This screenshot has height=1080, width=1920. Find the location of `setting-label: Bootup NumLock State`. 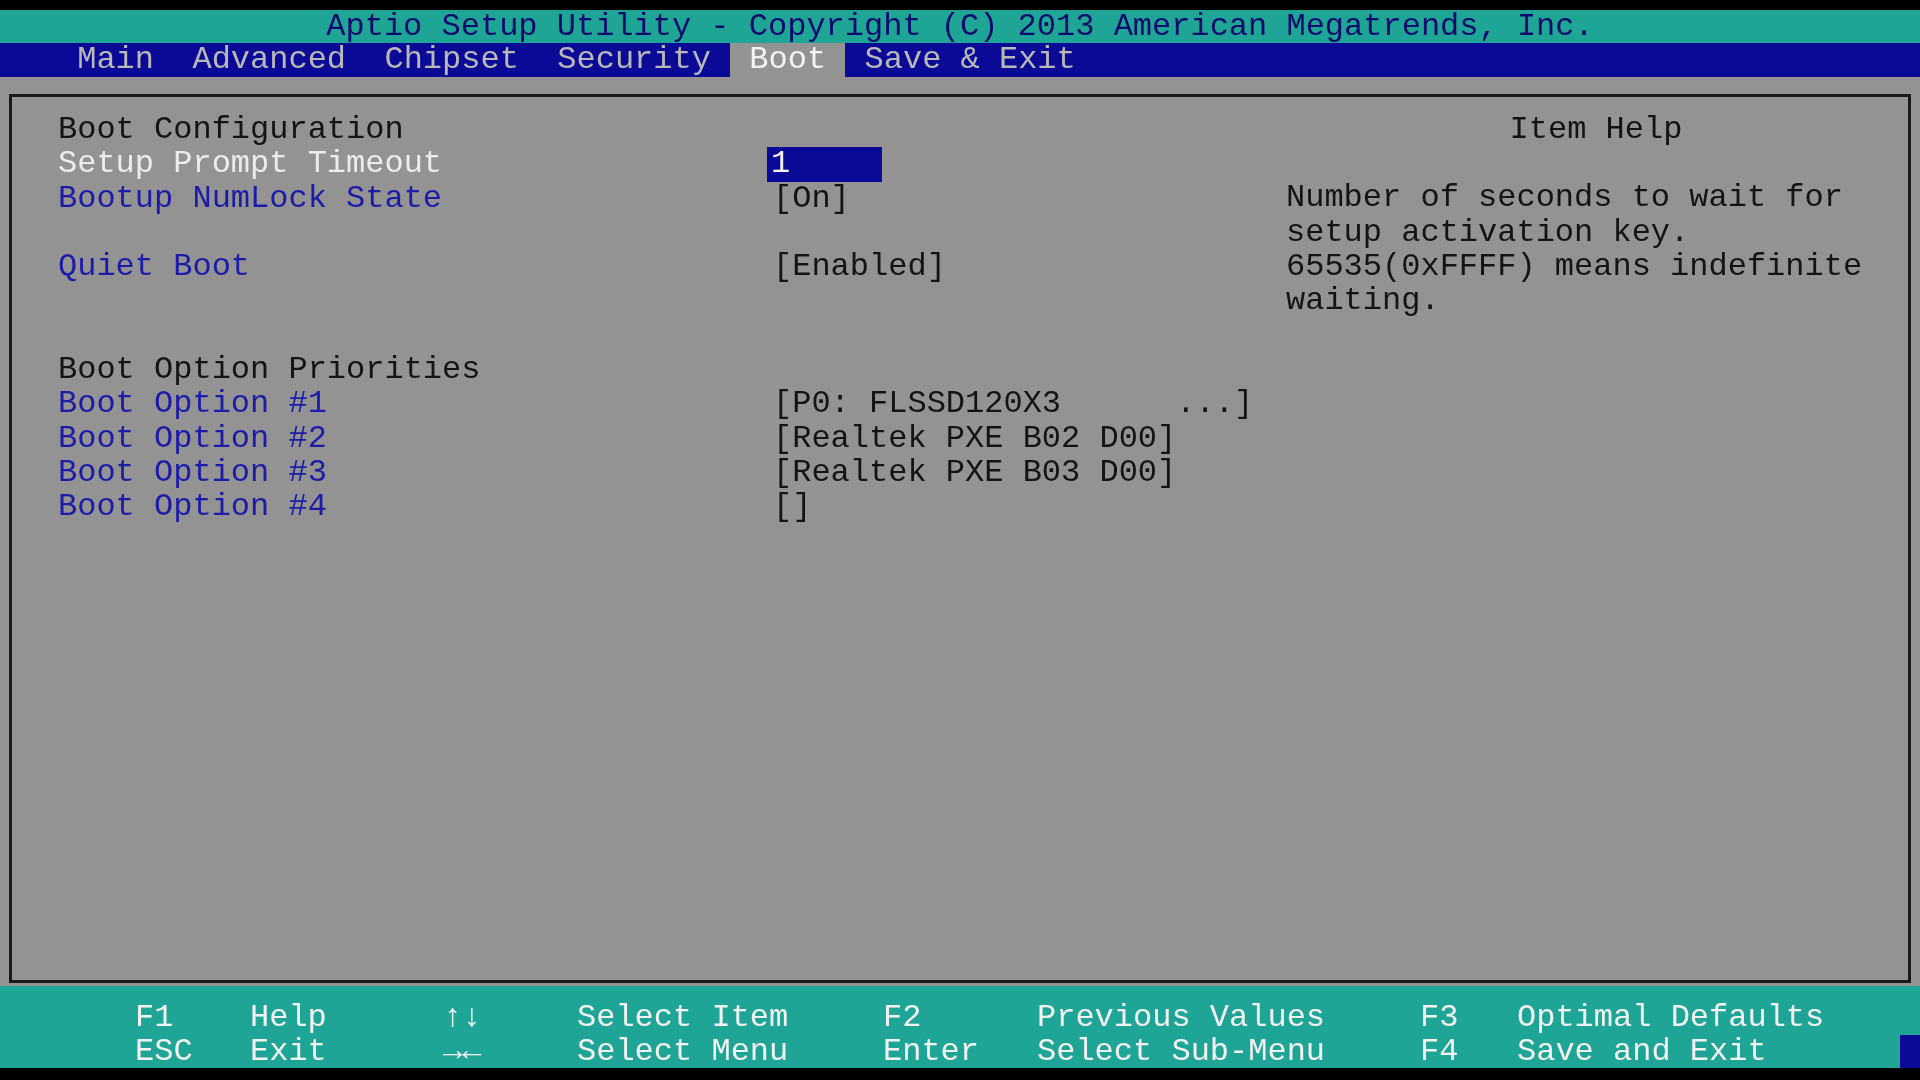

setting-label: Bootup NumLock State is located at coordinates (250, 198).